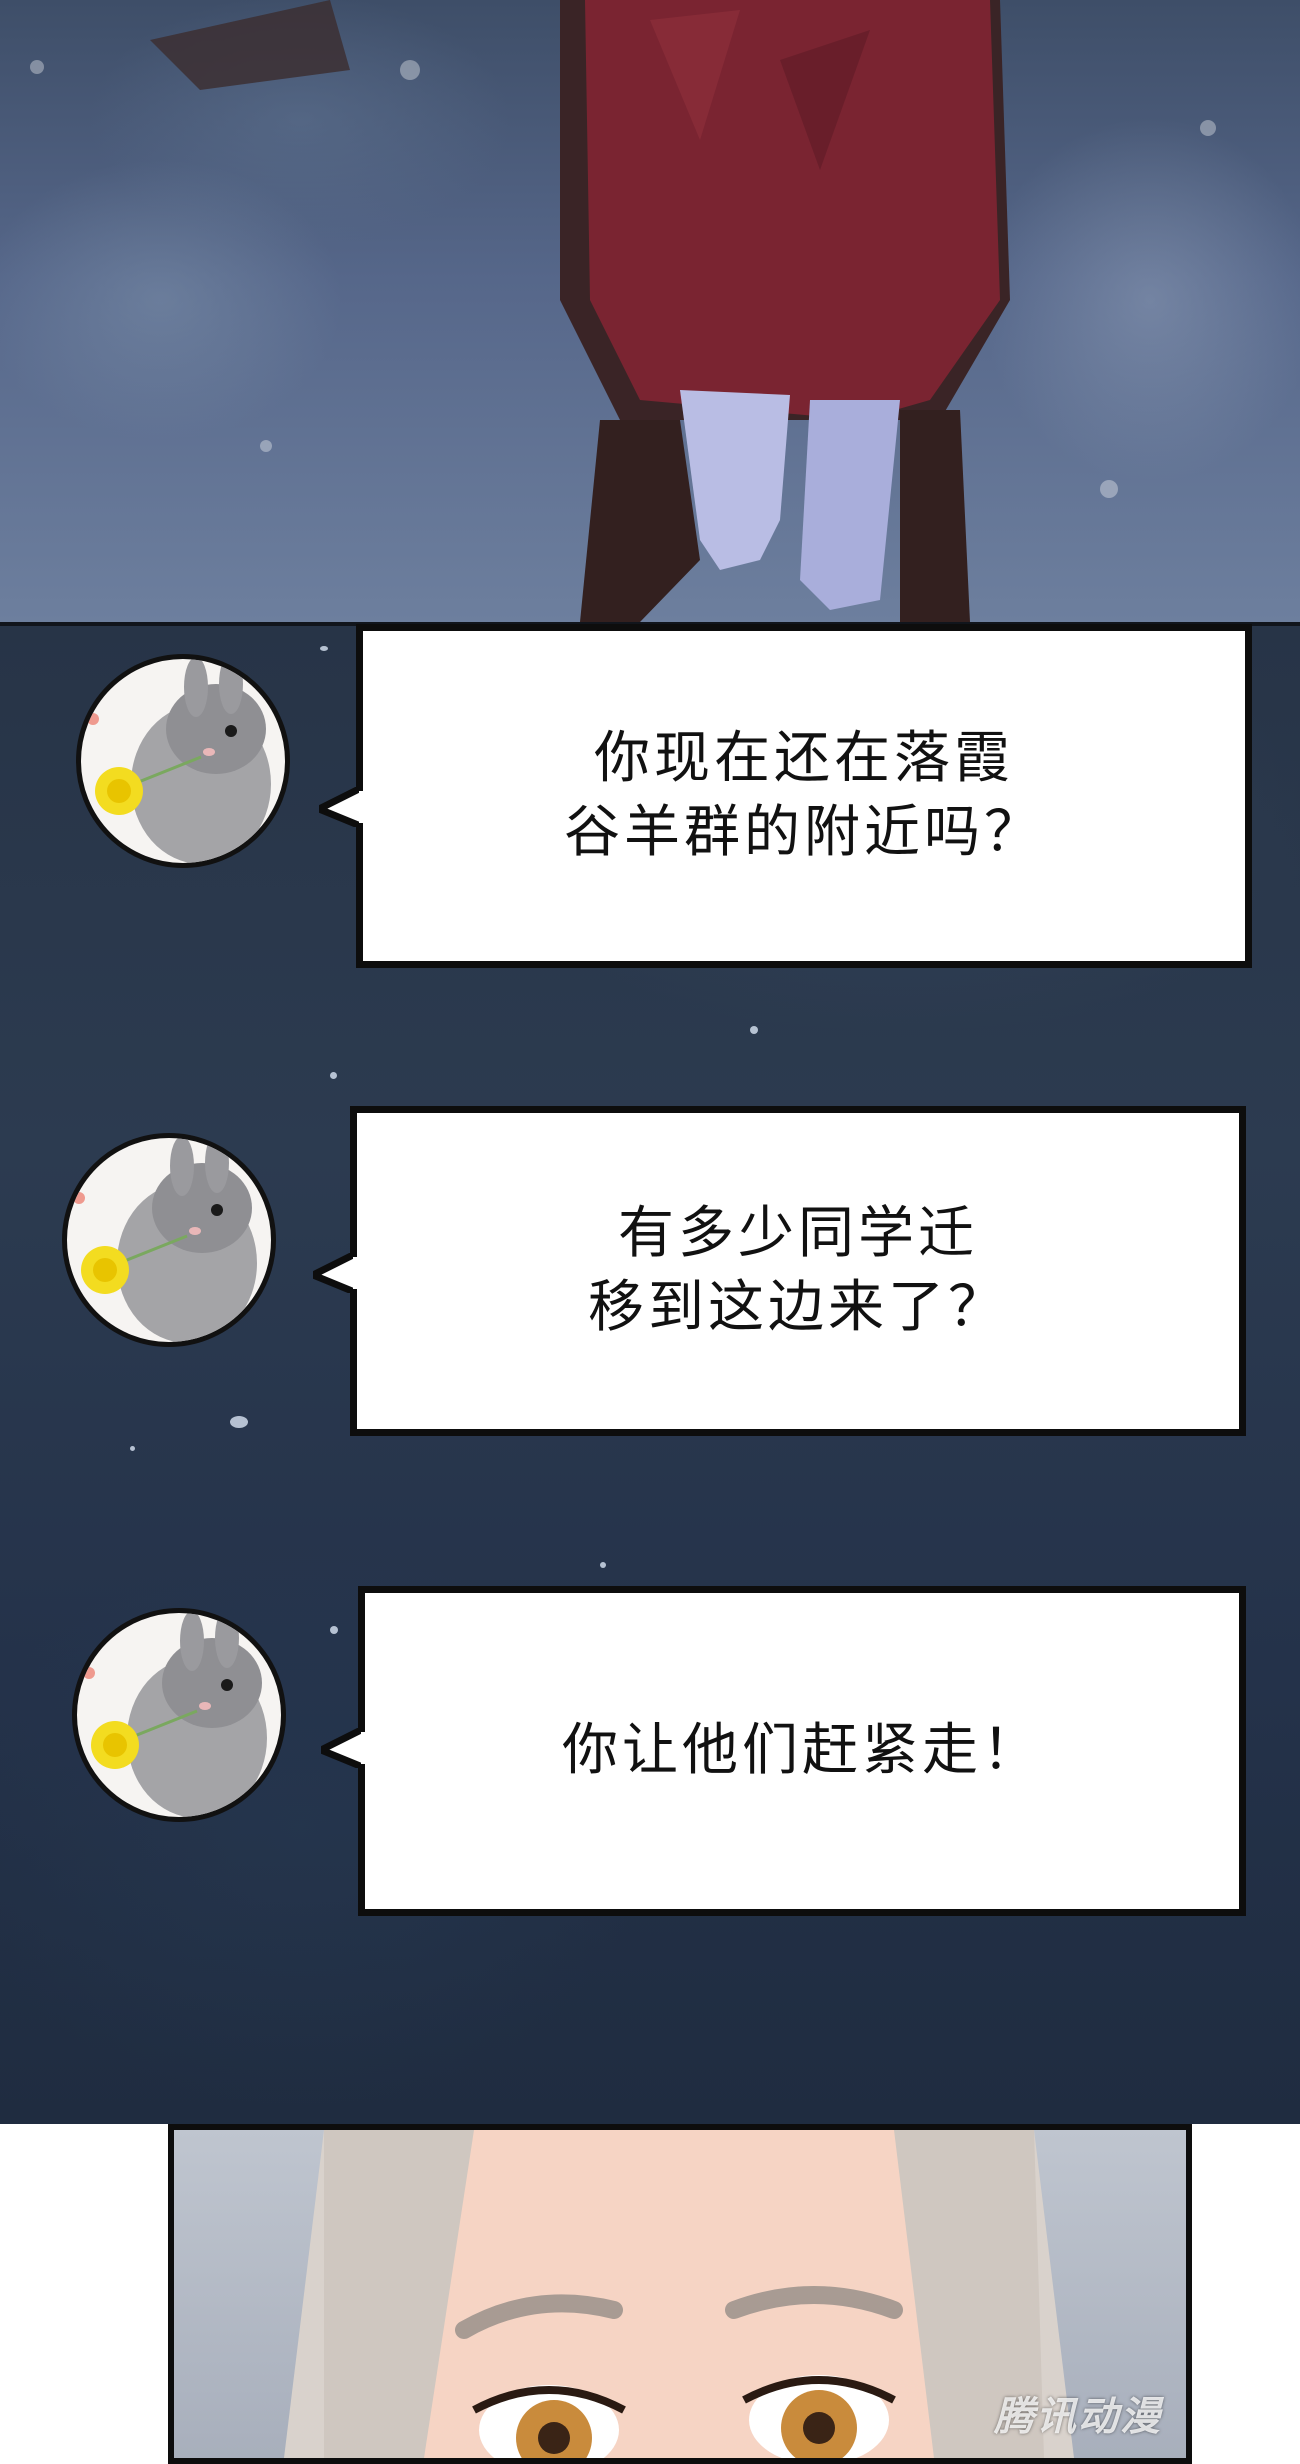  I want to click on message-line: 你让他们赶紧走！, so click(802, 1751).